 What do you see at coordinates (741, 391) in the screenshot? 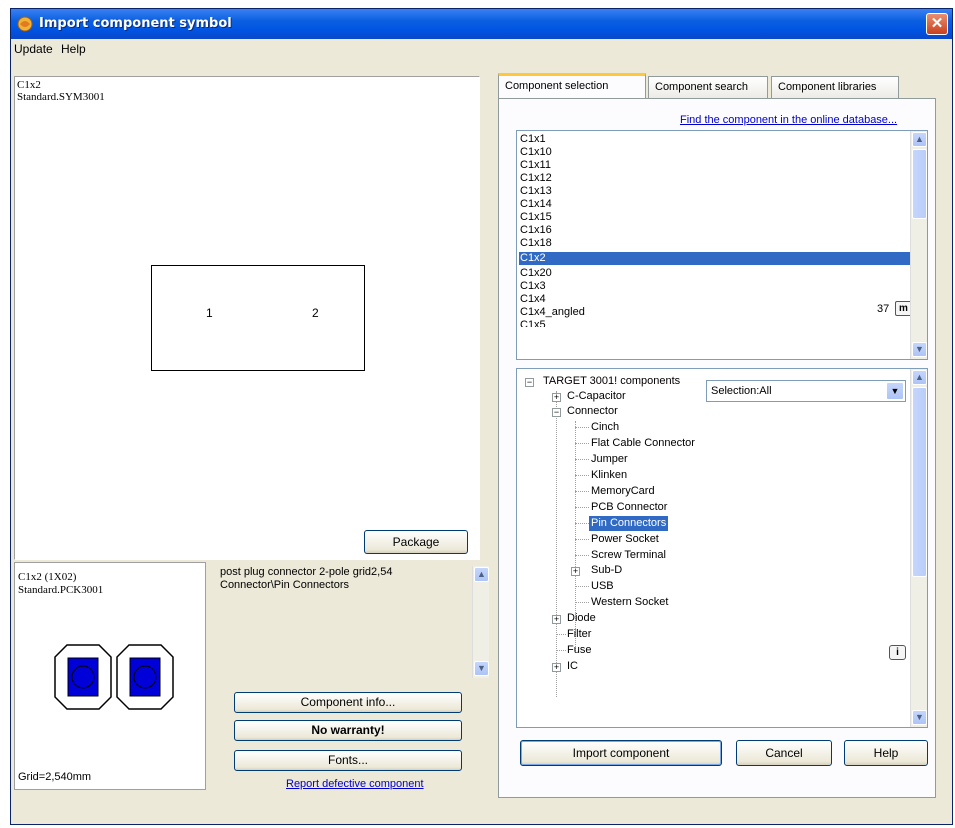
I see `selection-filter-value: Selection:All` at bounding box center [741, 391].